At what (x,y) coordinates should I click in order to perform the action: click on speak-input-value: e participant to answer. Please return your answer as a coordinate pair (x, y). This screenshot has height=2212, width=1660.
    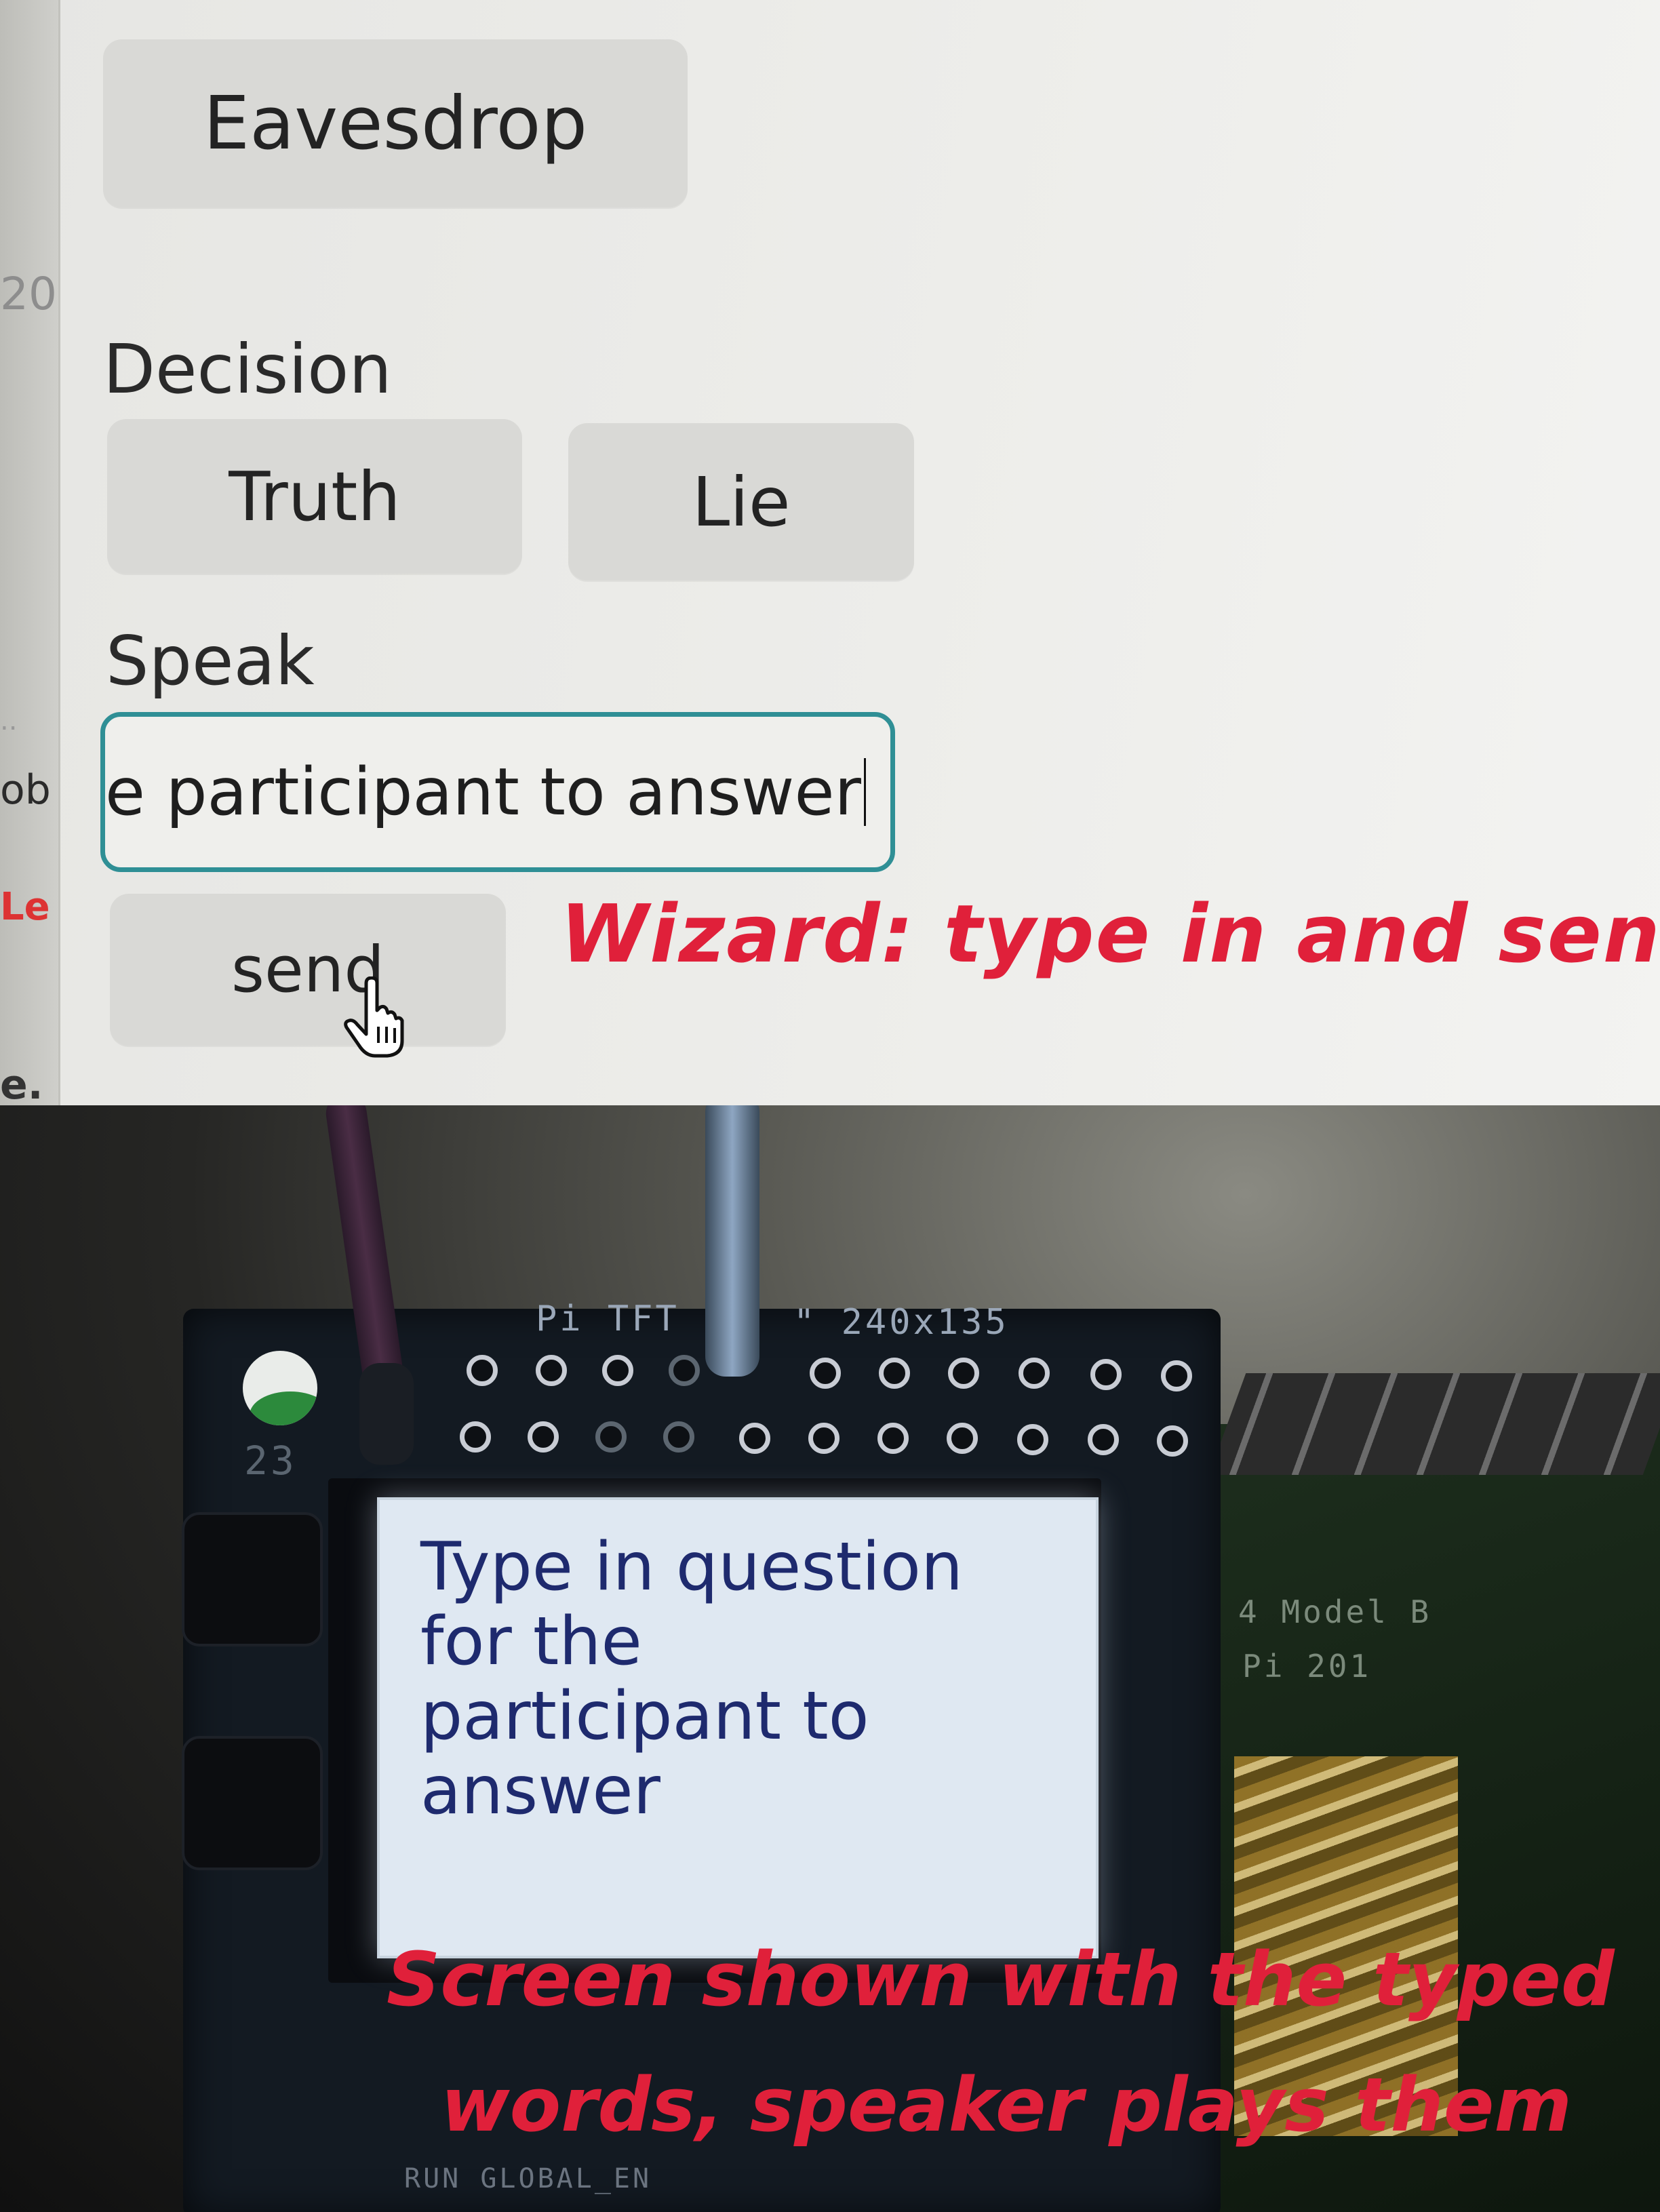
    Looking at the image, I should click on (483, 792).